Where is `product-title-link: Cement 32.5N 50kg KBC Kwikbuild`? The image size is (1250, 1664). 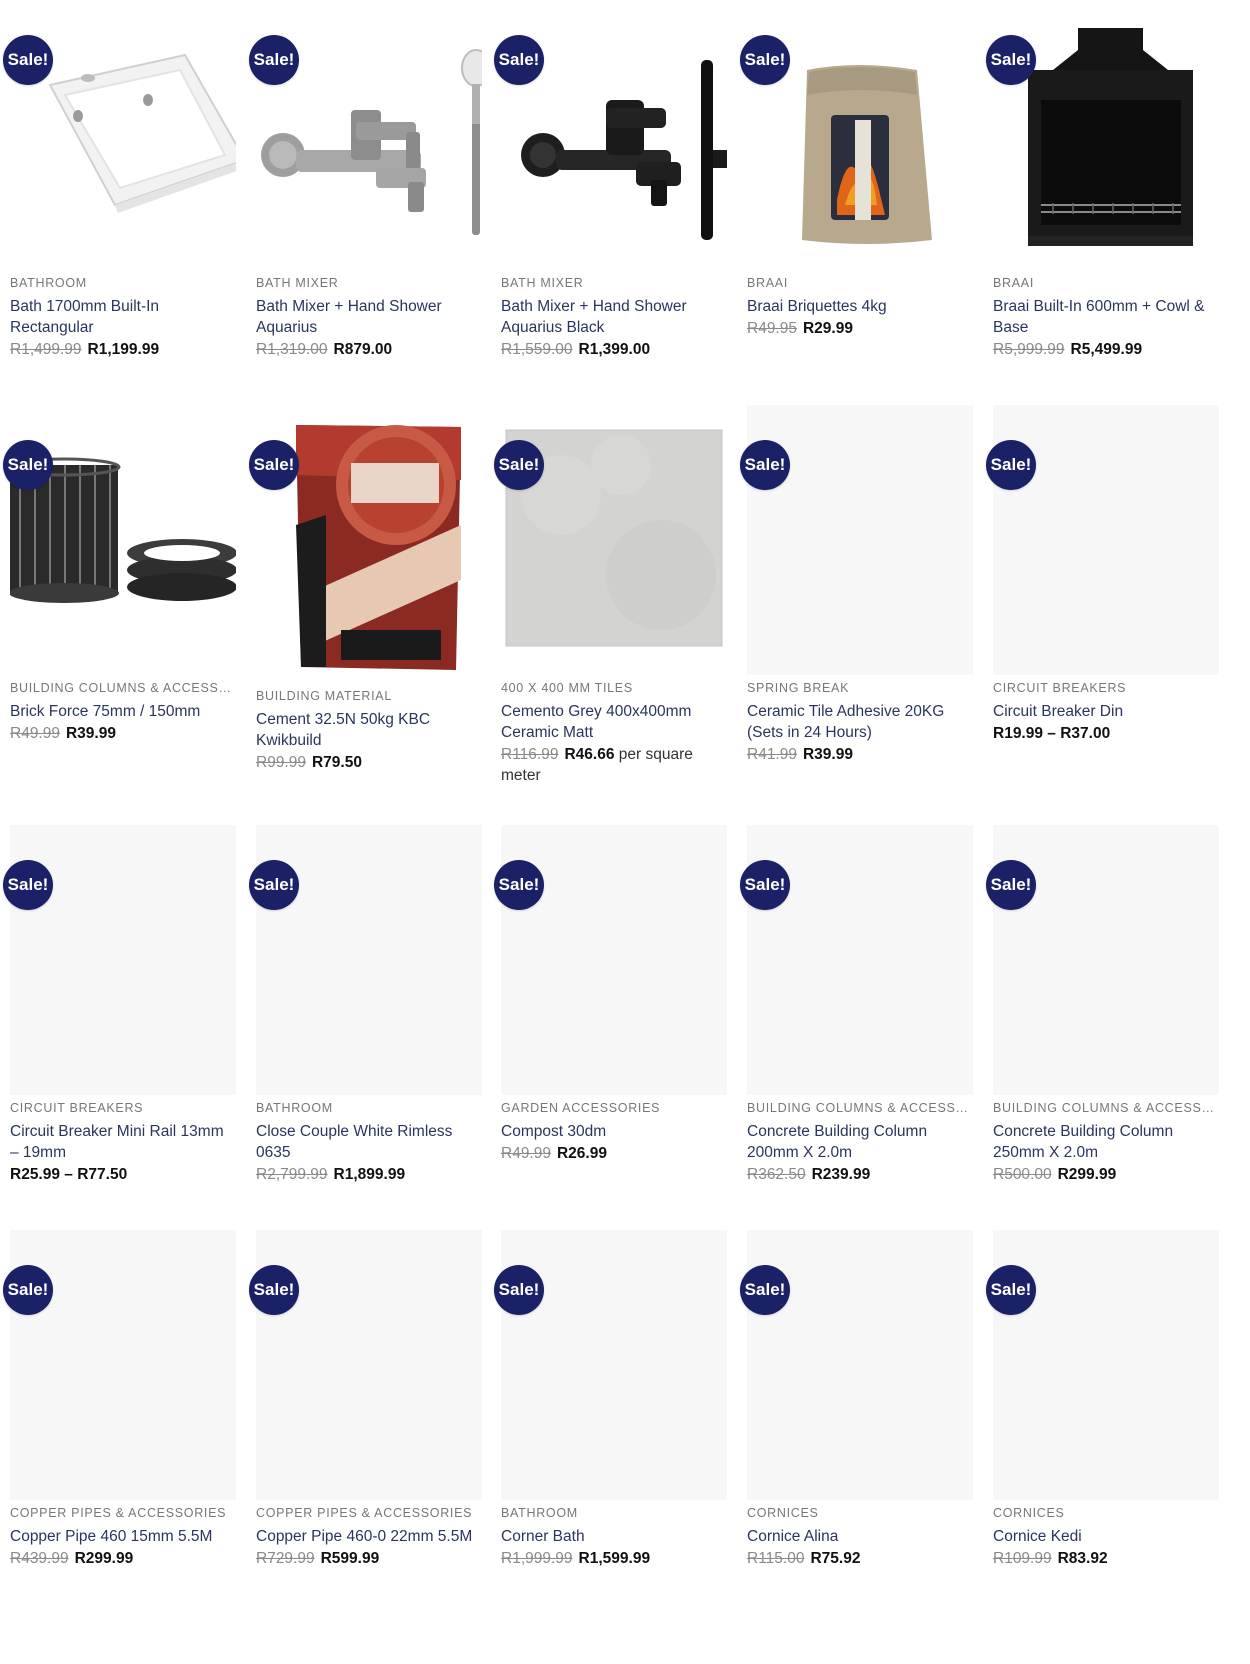
product-title-link: Cement 32.5N 50kg KBC Kwikbuild is located at coordinates (369, 730).